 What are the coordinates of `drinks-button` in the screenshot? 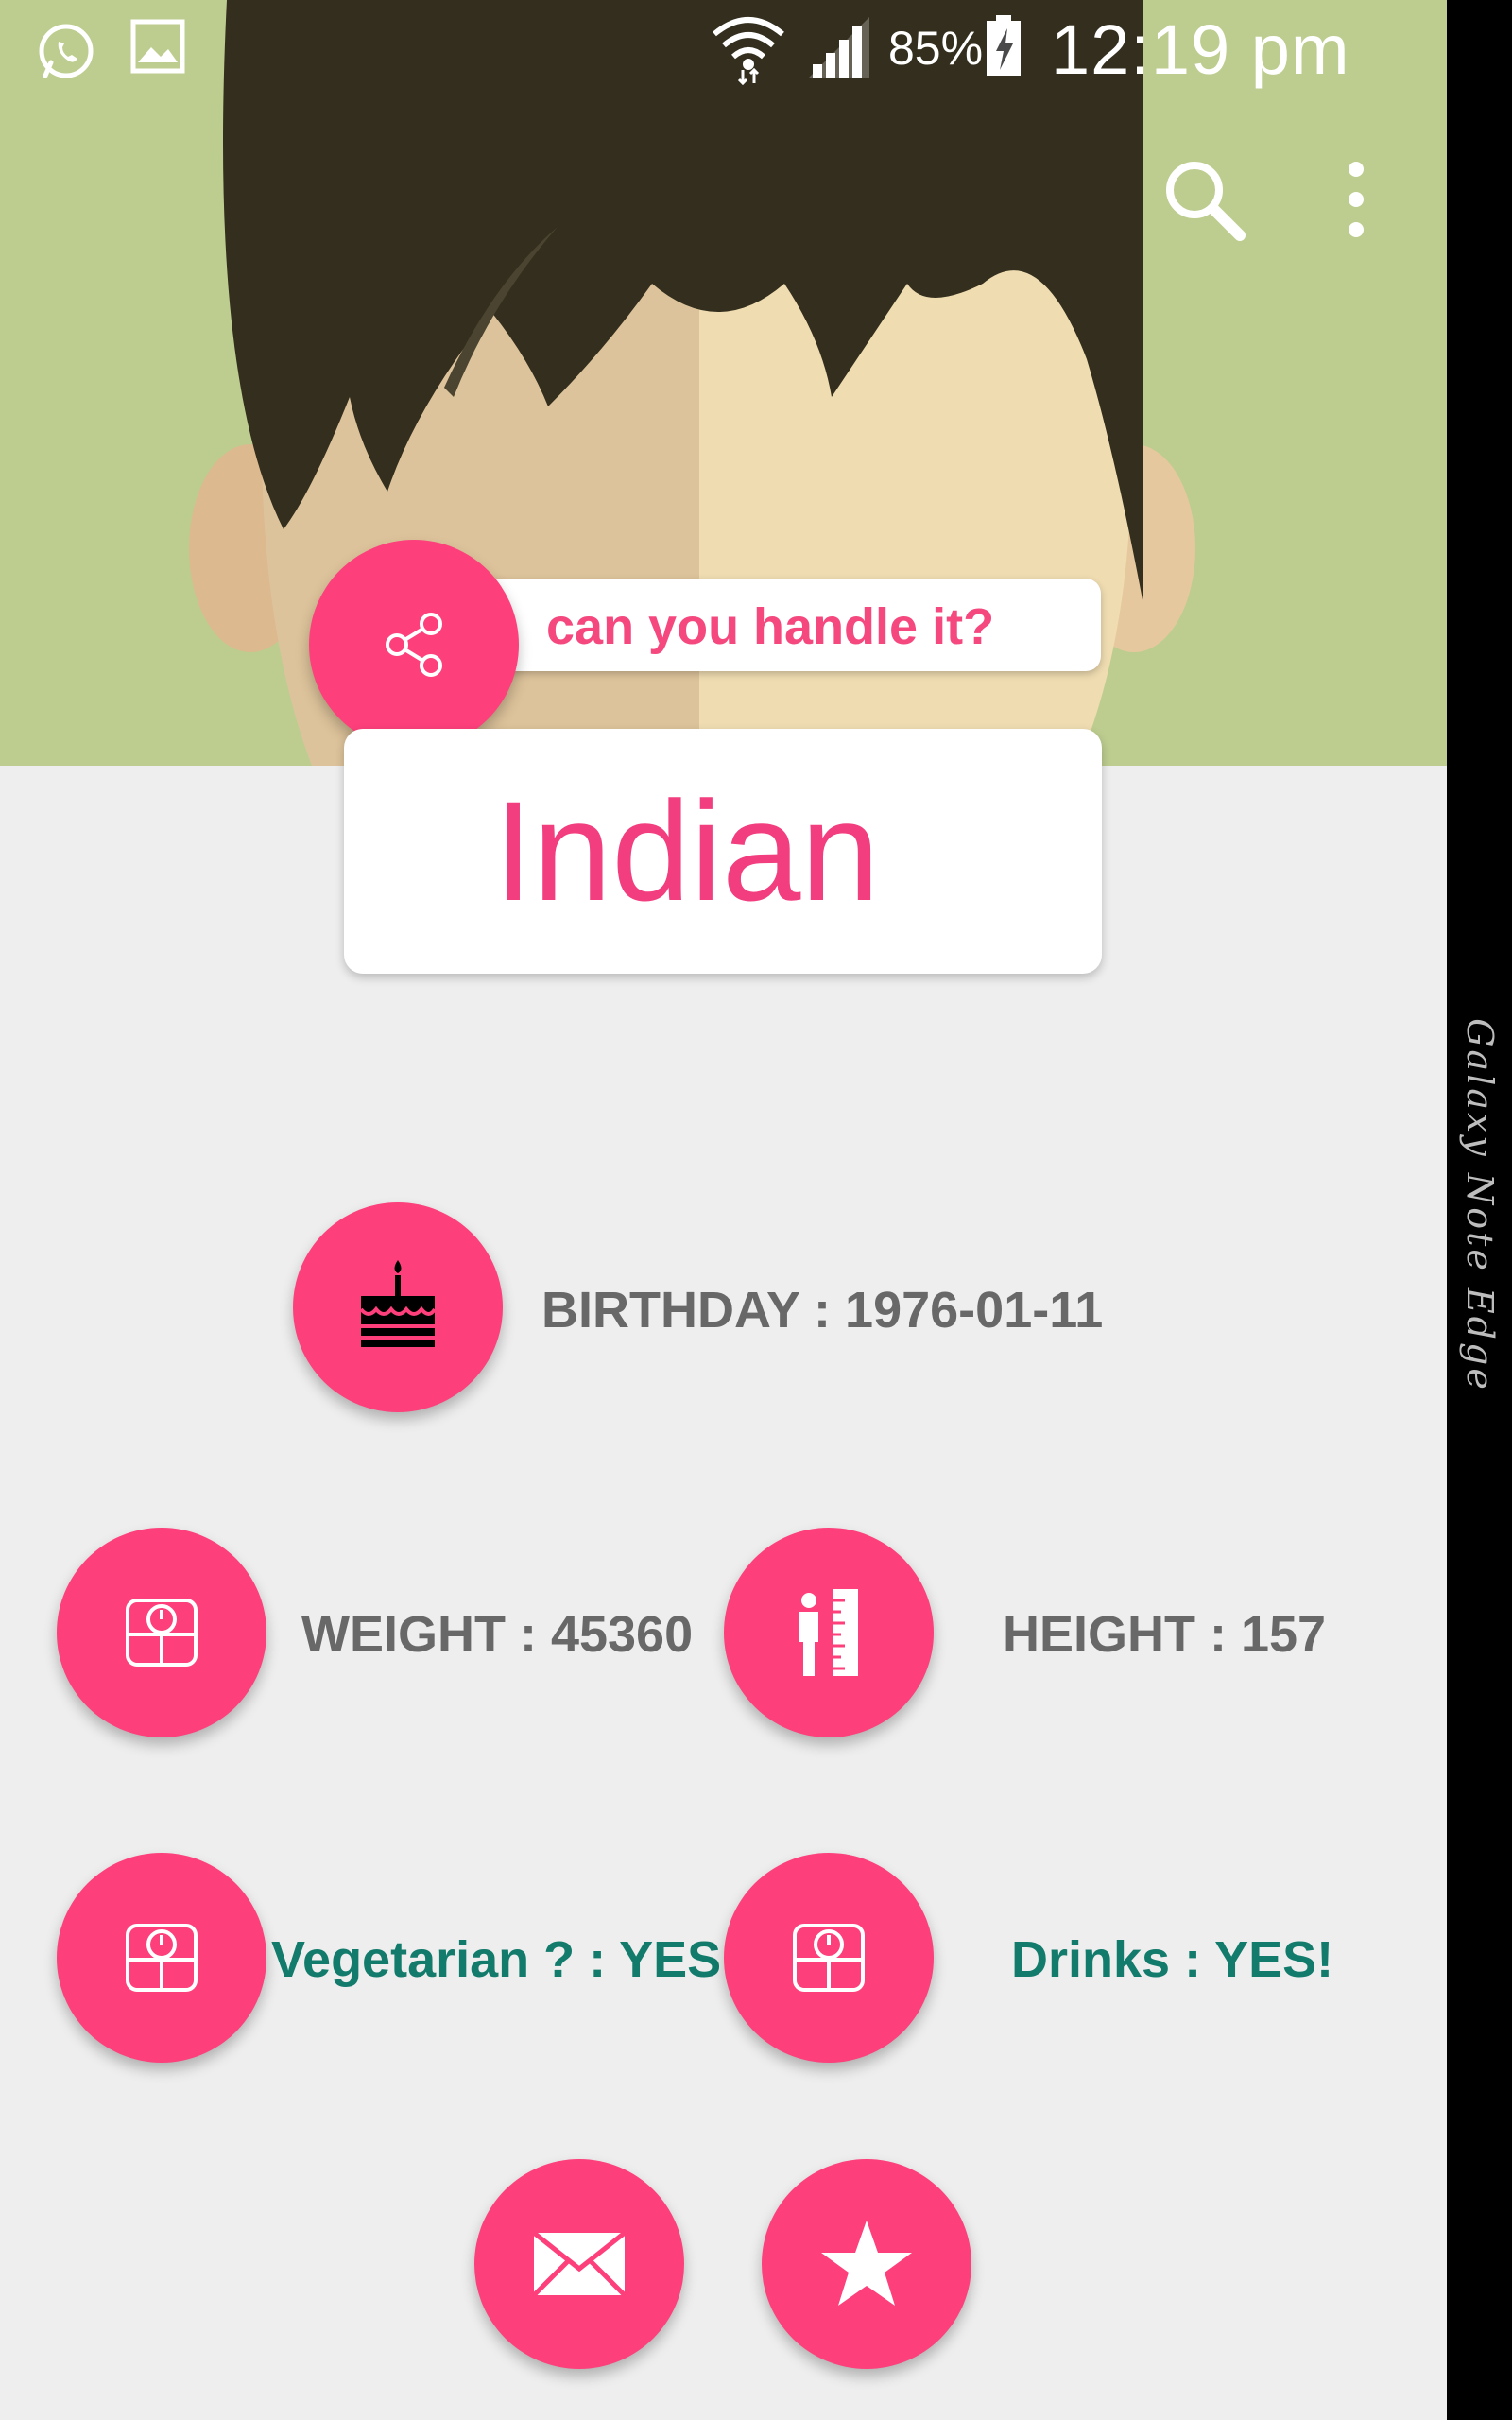 It's located at (829, 1958).